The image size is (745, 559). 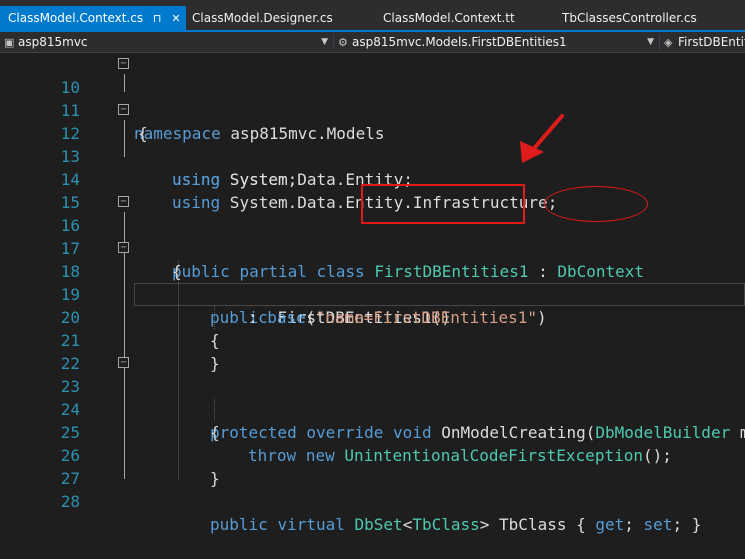 I want to click on type-name: DbSet, so click(x=378, y=524).